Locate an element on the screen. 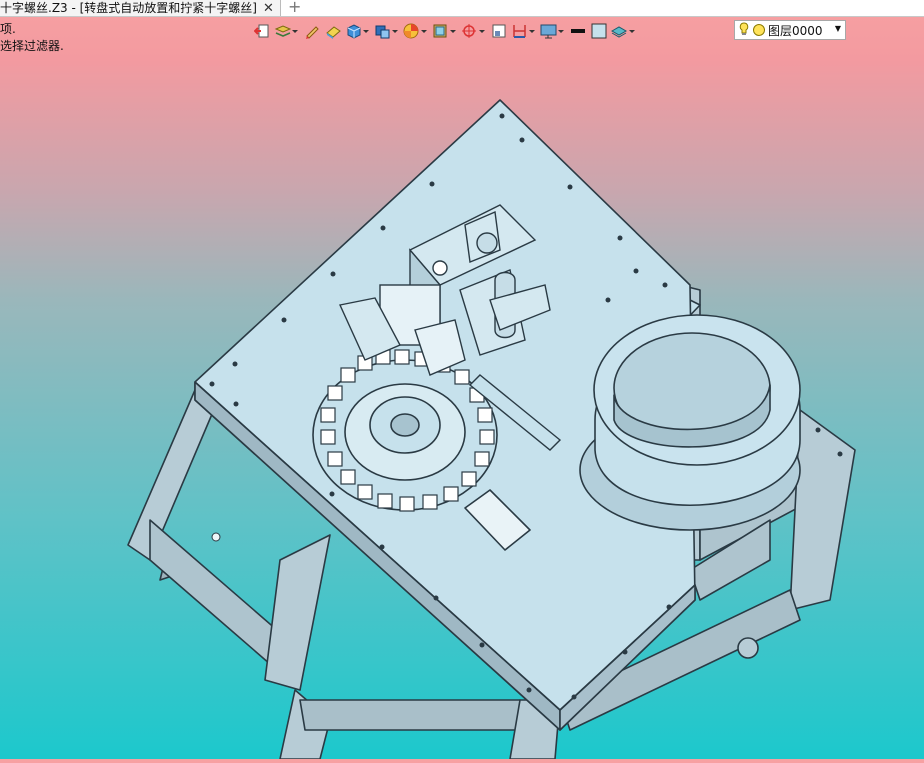 The image size is (924, 763). command-prompt-line-1: 项. is located at coordinates (8, 29).